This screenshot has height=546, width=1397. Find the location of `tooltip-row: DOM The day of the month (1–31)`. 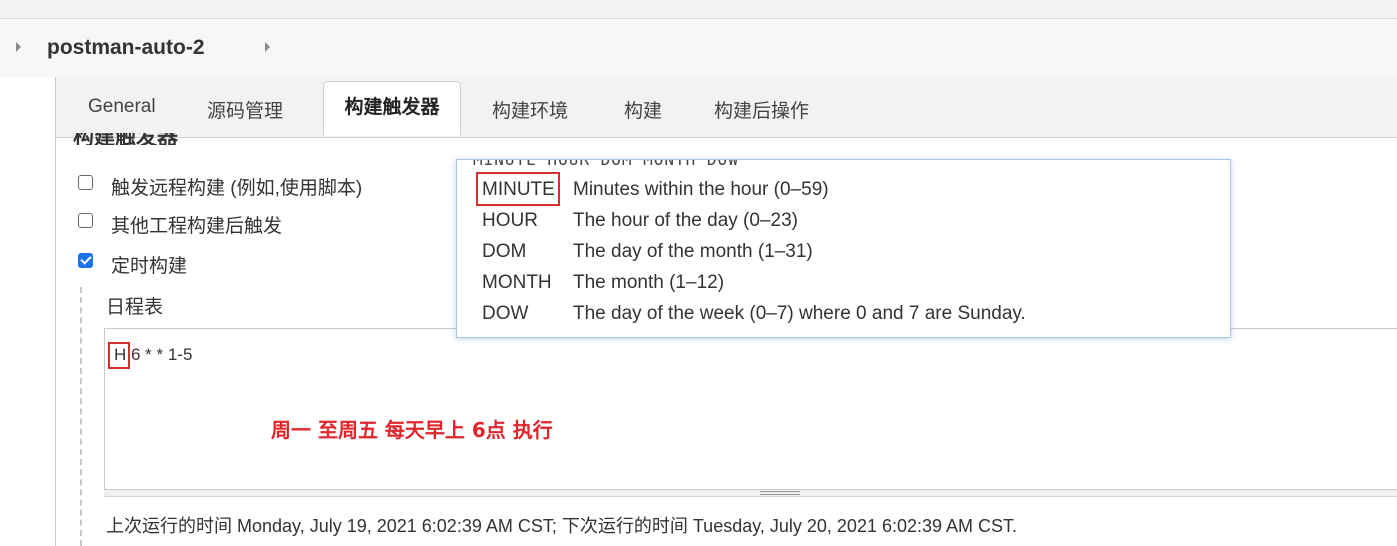

tooltip-row: DOM The day of the month (1–31) is located at coordinates (843, 252).